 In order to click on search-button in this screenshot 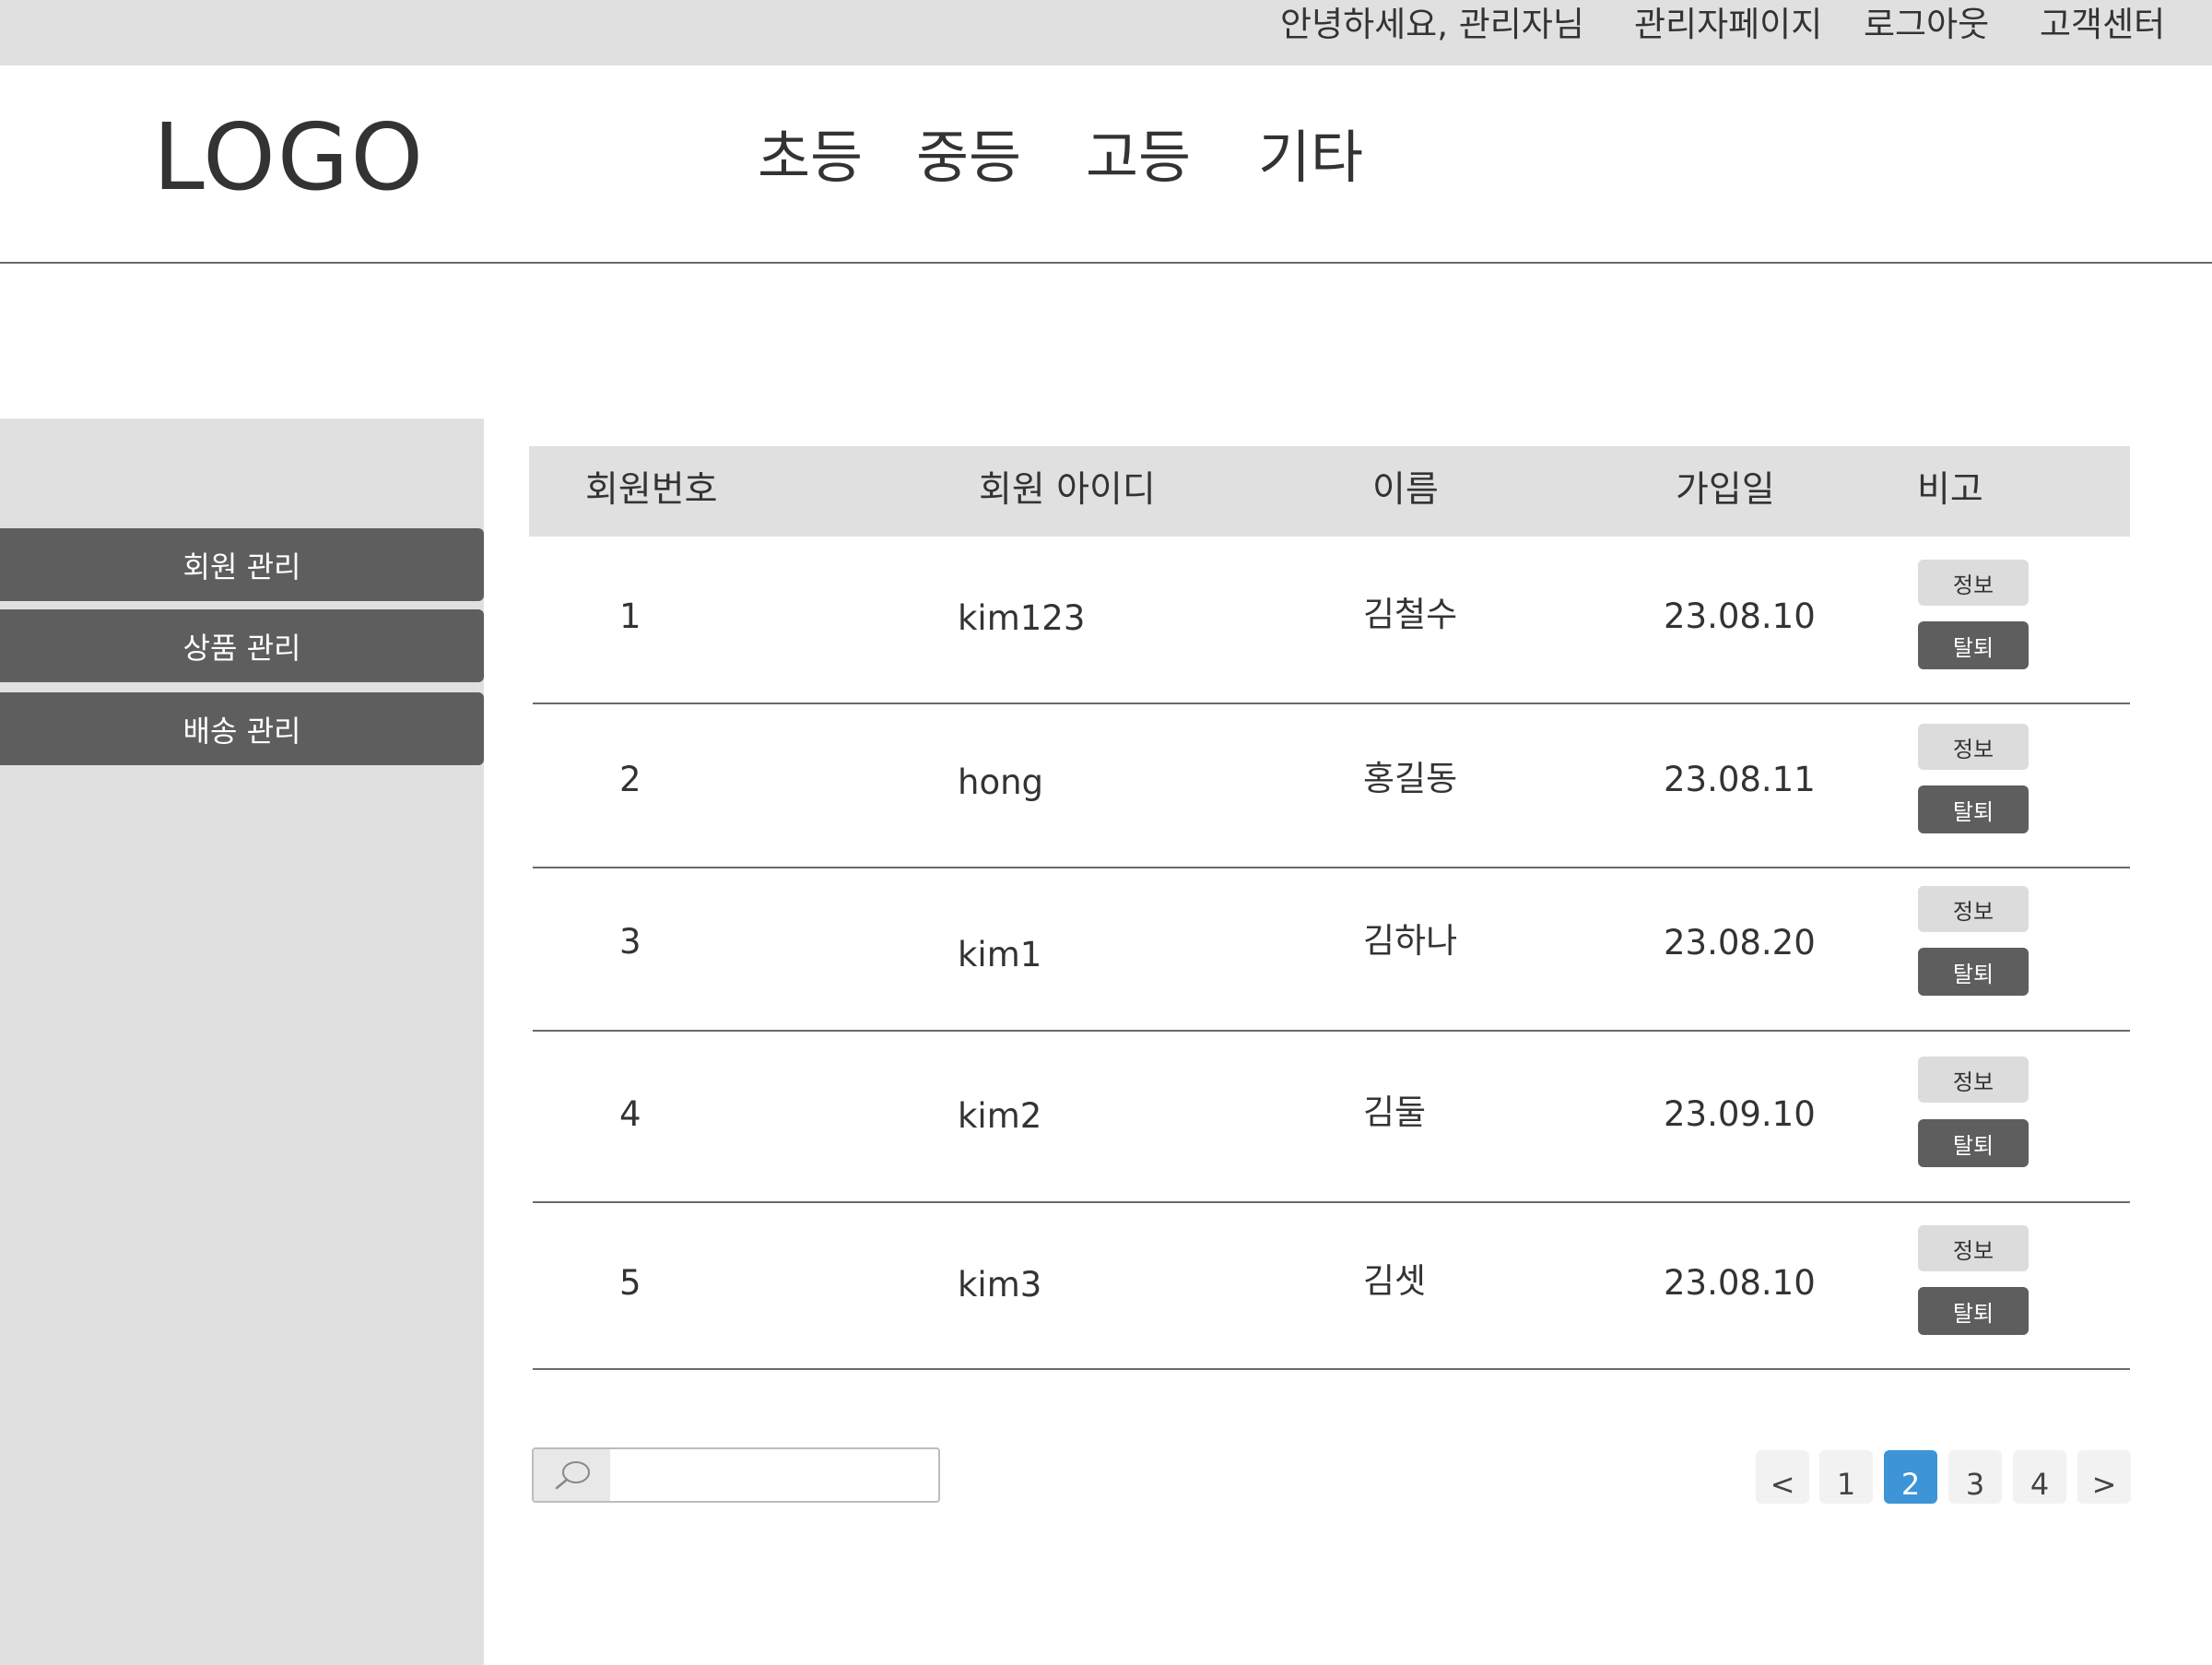, I will do `click(572, 1475)`.